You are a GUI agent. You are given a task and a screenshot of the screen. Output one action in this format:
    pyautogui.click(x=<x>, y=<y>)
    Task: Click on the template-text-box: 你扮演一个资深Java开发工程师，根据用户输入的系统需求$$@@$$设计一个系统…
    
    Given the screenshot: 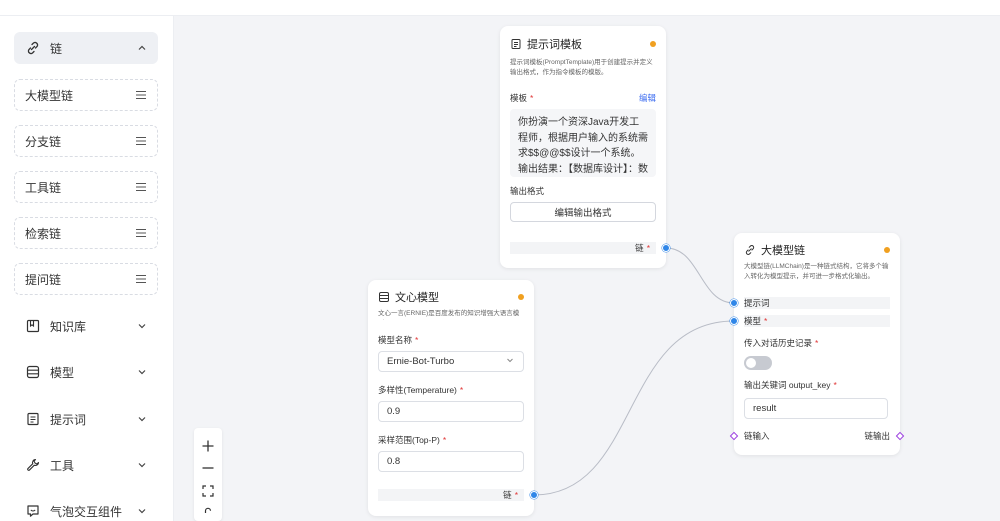 What is the action you would take?
    pyautogui.click(x=583, y=143)
    